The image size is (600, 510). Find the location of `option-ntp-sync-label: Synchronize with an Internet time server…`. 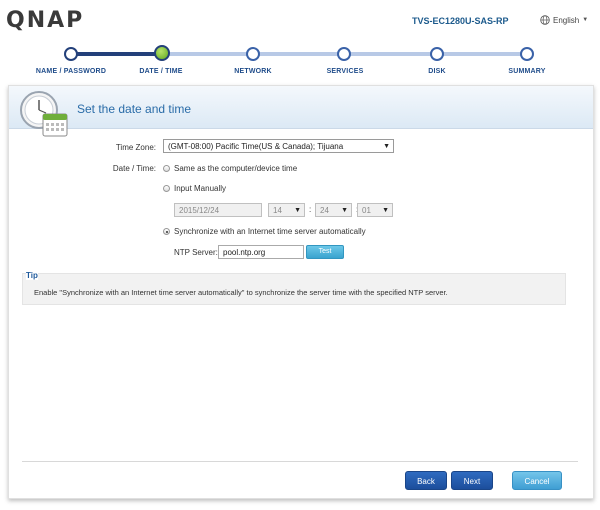

option-ntp-sync-label: Synchronize with an Internet time server… is located at coordinates (270, 231).